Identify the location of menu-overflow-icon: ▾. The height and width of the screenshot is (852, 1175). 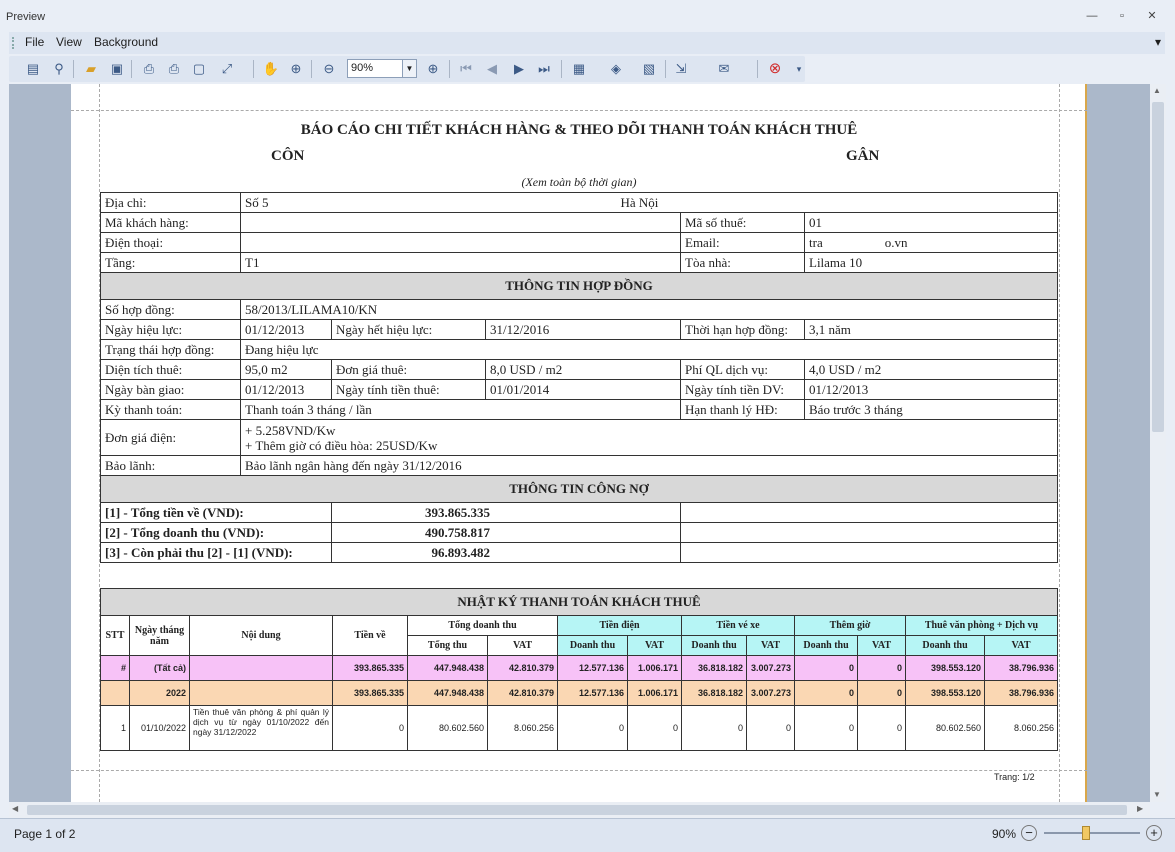
(1158, 42).